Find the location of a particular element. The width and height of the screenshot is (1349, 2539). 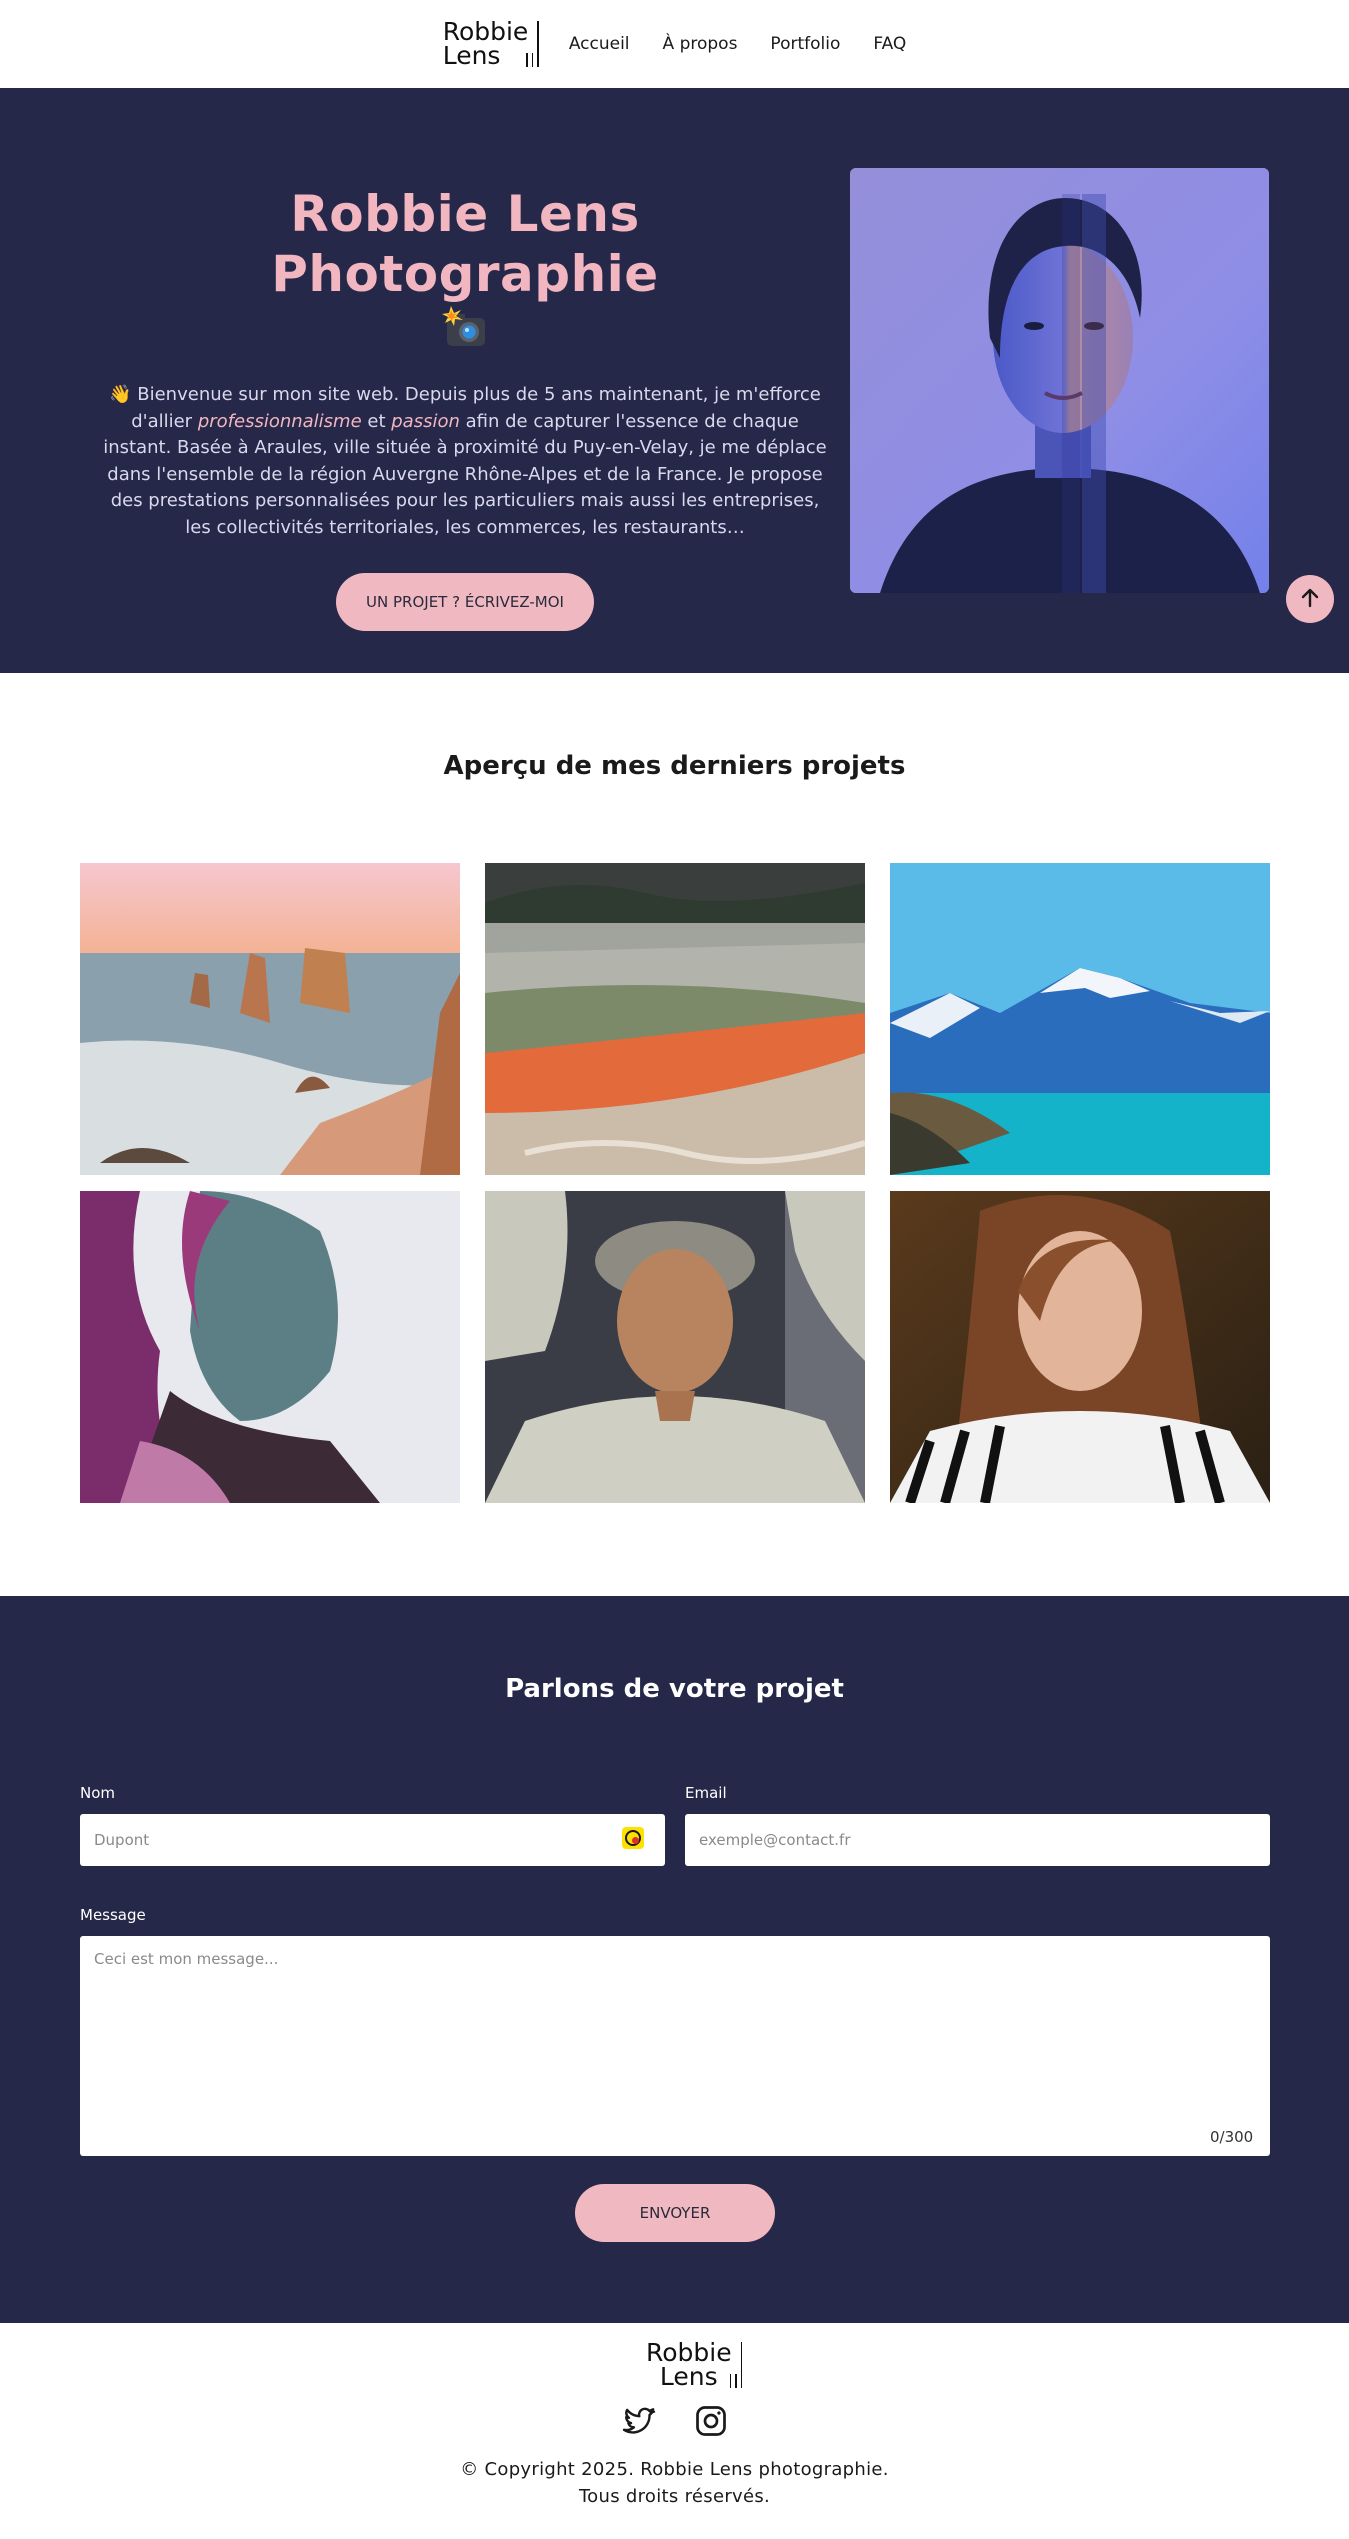

name-label: Nom is located at coordinates (98, 1793).